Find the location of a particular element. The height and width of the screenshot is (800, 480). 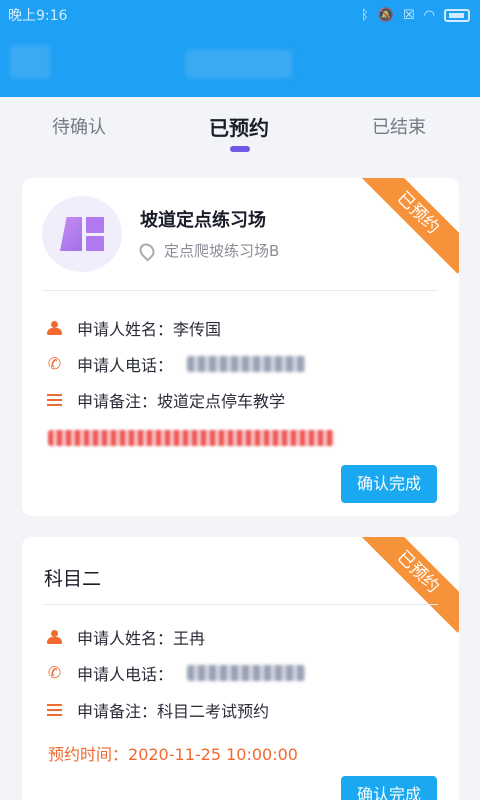

booking-time: 预约时间：2020-11-25 10:00:00 is located at coordinates (173, 753).